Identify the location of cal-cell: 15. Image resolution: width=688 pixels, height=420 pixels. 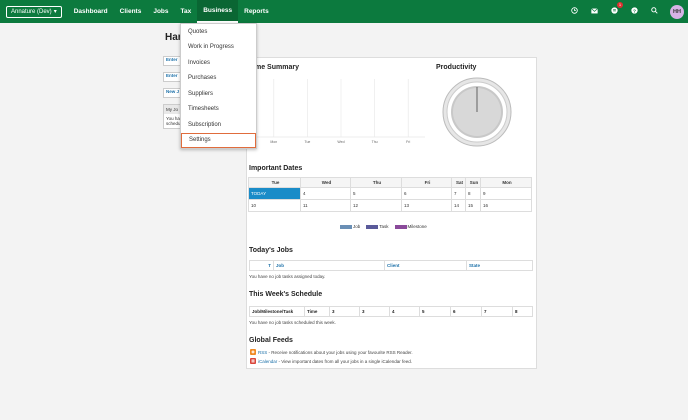
(473, 205).